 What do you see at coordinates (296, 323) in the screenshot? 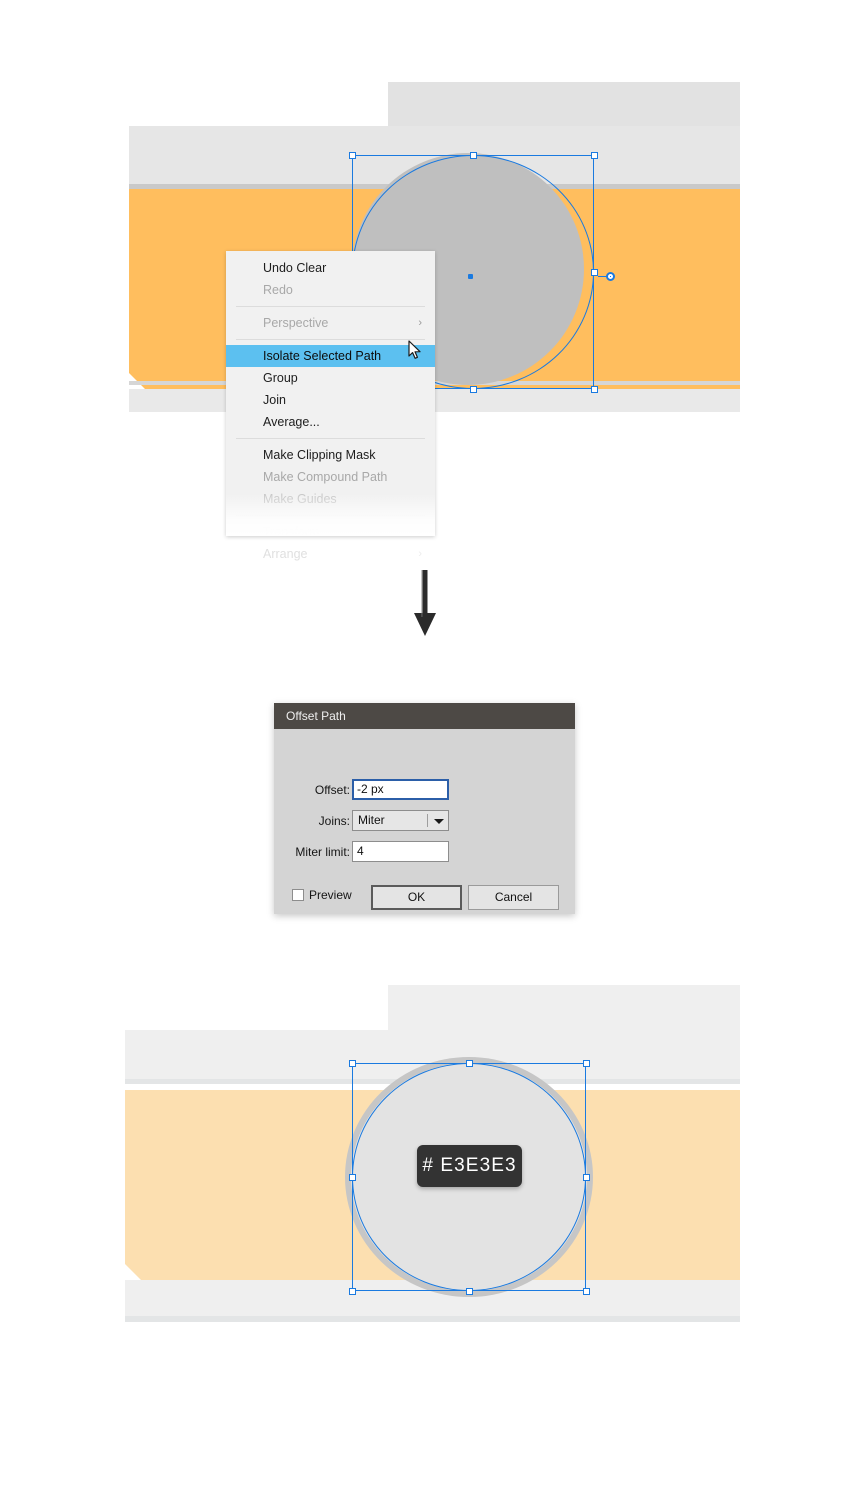
I see `menu-item-label: Perspective` at bounding box center [296, 323].